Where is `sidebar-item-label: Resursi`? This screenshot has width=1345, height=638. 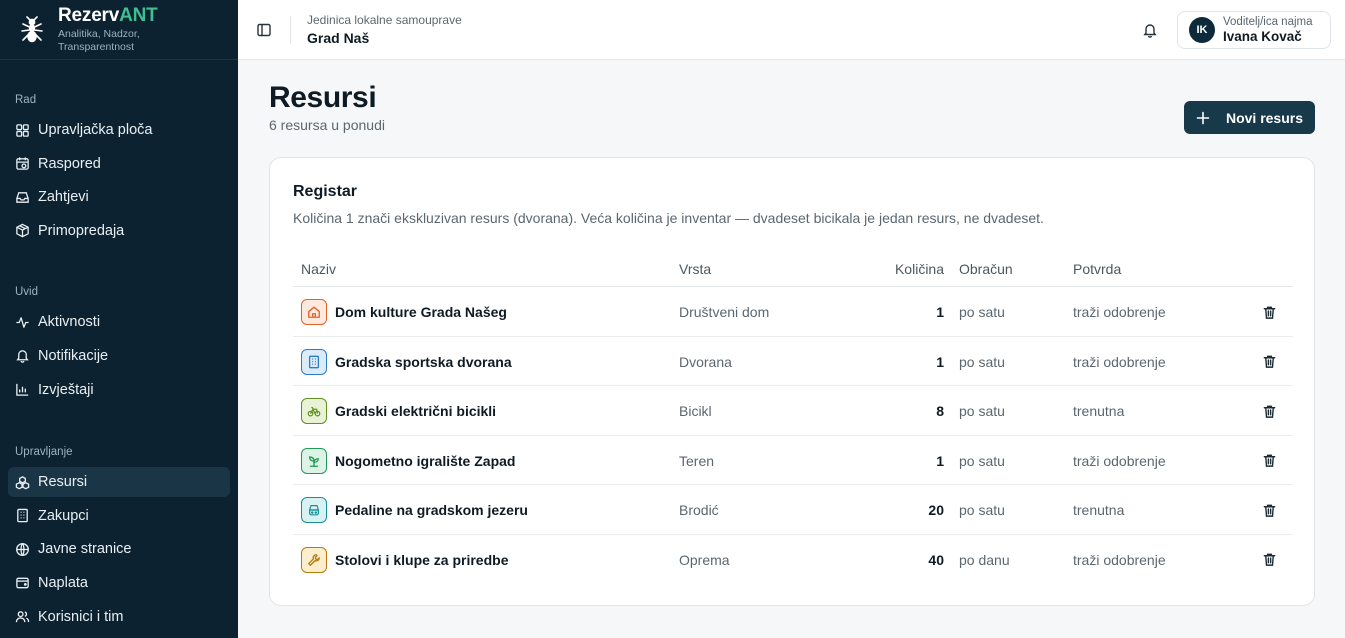 sidebar-item-label: Resursi is located at coordinates (63, 482).